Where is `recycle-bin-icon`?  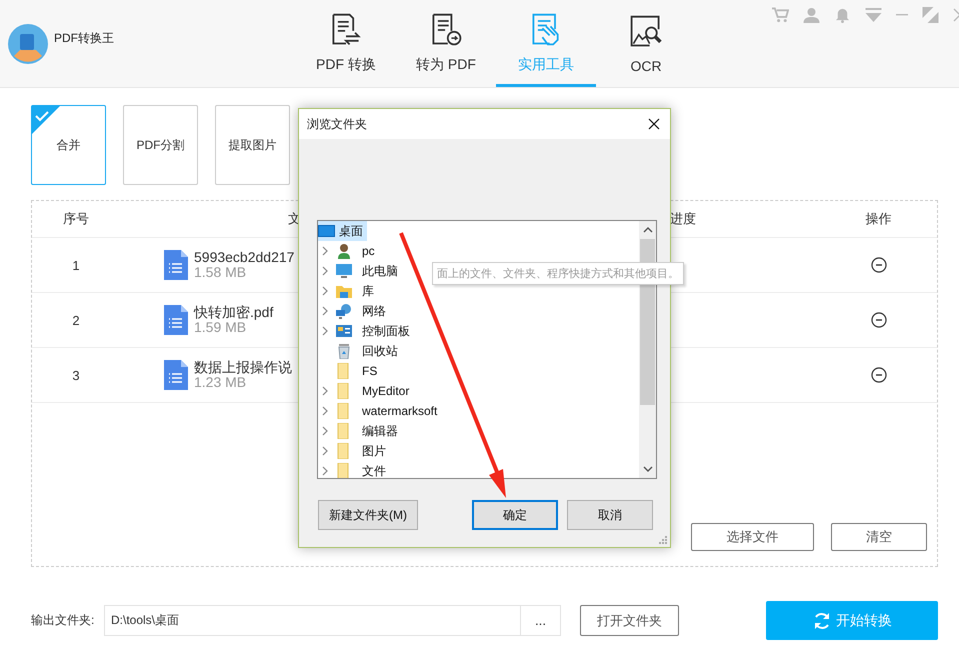
recycle-bin-icon is located at coordinates (344, 351).